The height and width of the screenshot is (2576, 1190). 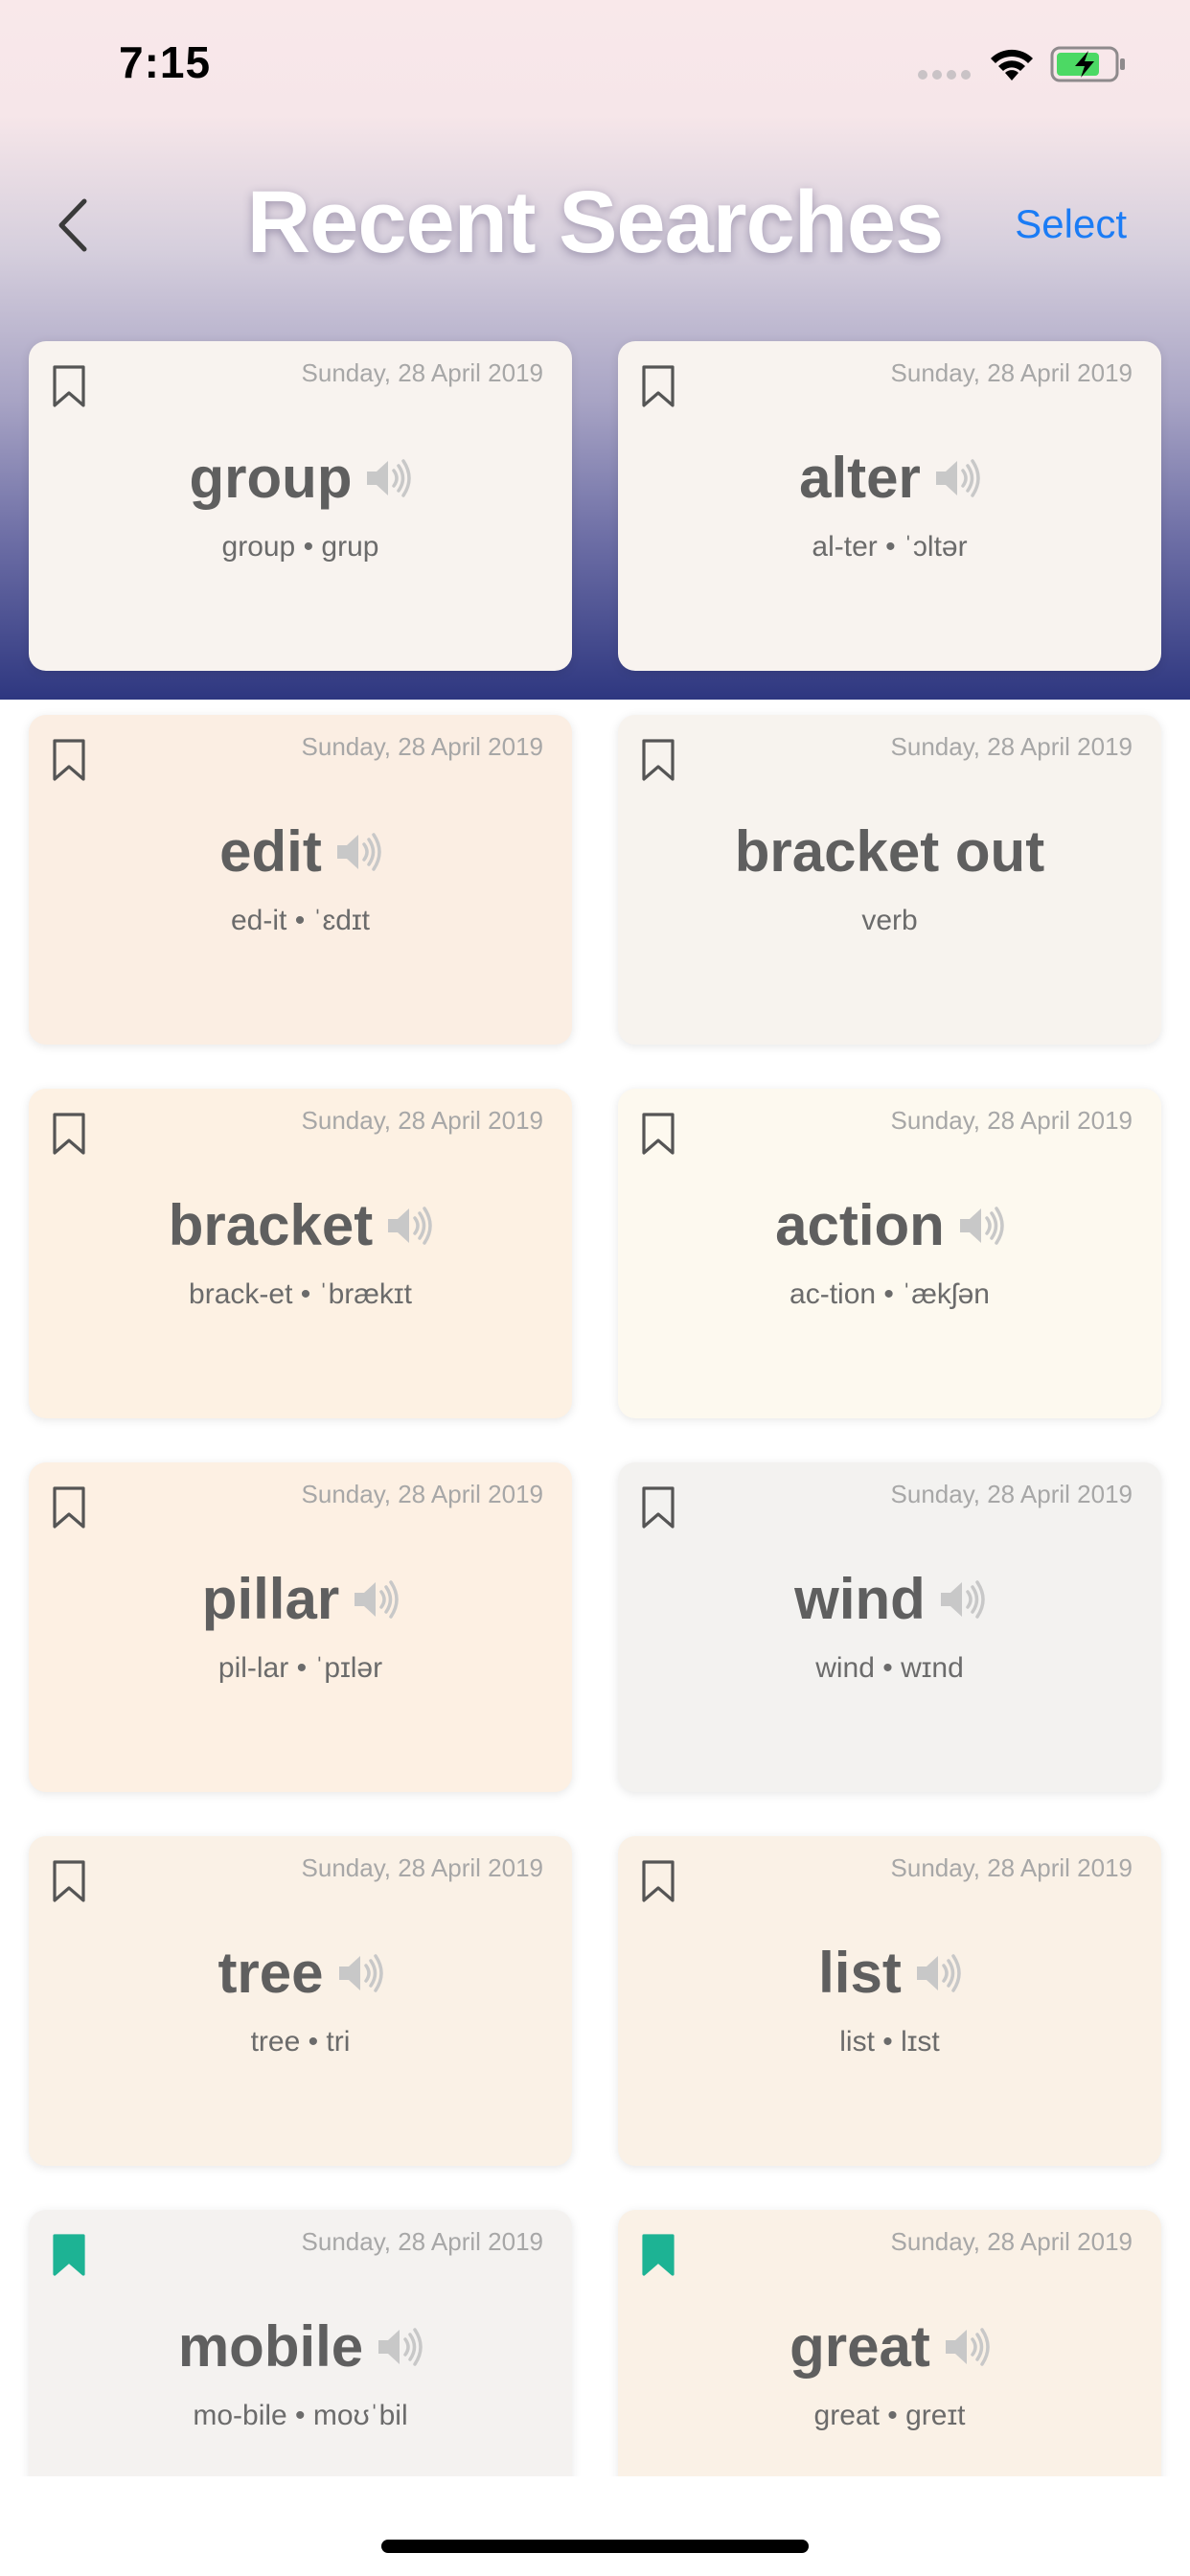 What do you see at coordinates (271, 1225) in the screenshot?
I see `word-title: bracket` at bounding box center [271, 1225].